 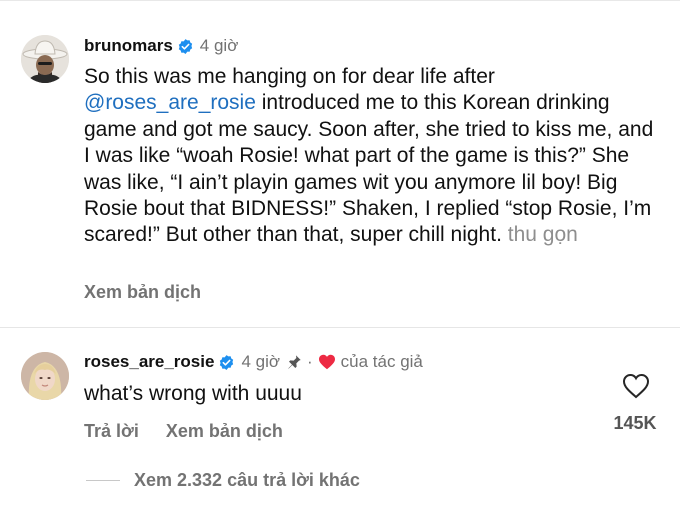 What do you see at coordinates (142, 292) in the screenshot?
I see `comment-translate-button: Xem bản dịch` at bounding box center [142, 292].